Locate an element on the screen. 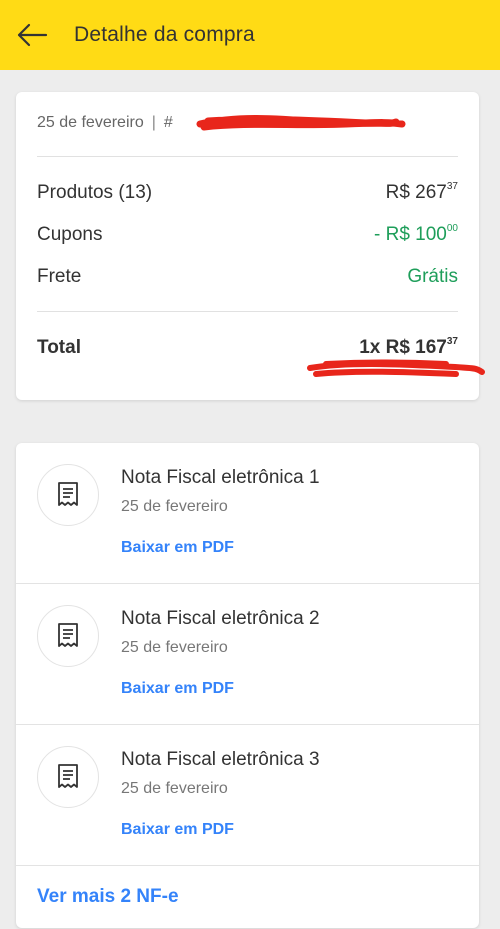 This screenshot has height=929, width=500. shipping-value: Grátis is located at coordinates (432, 276).